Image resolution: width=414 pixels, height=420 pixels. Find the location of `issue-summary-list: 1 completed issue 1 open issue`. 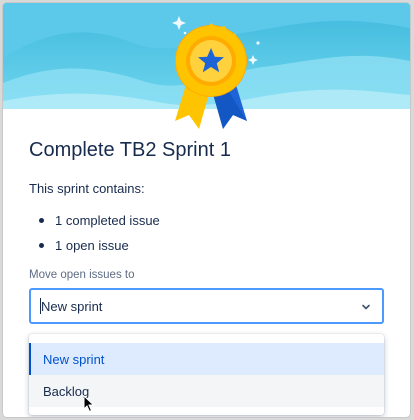

issue-summary-list: 1 completed issue 1 open issue is located at coordinates (99, 233).